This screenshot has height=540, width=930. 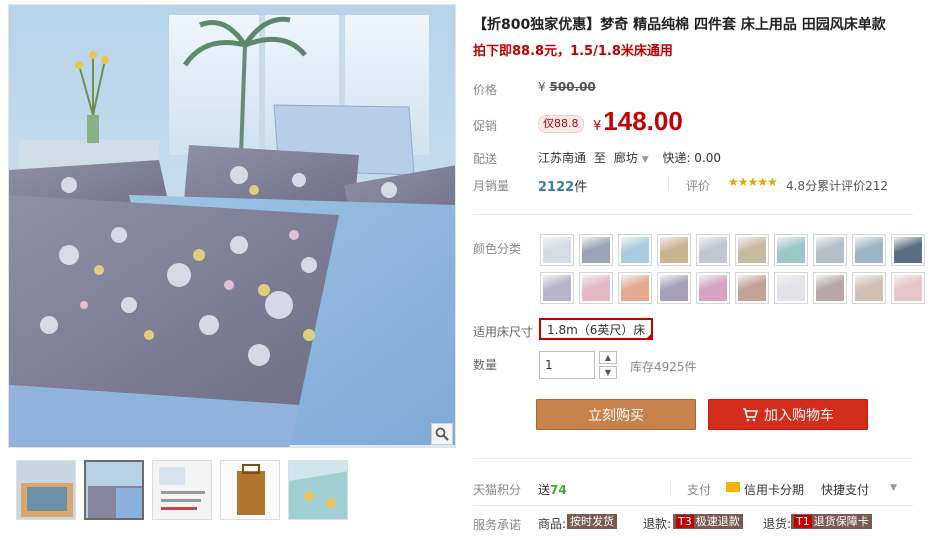 I want to click on zoom-icon, so click(x=442, y=434).